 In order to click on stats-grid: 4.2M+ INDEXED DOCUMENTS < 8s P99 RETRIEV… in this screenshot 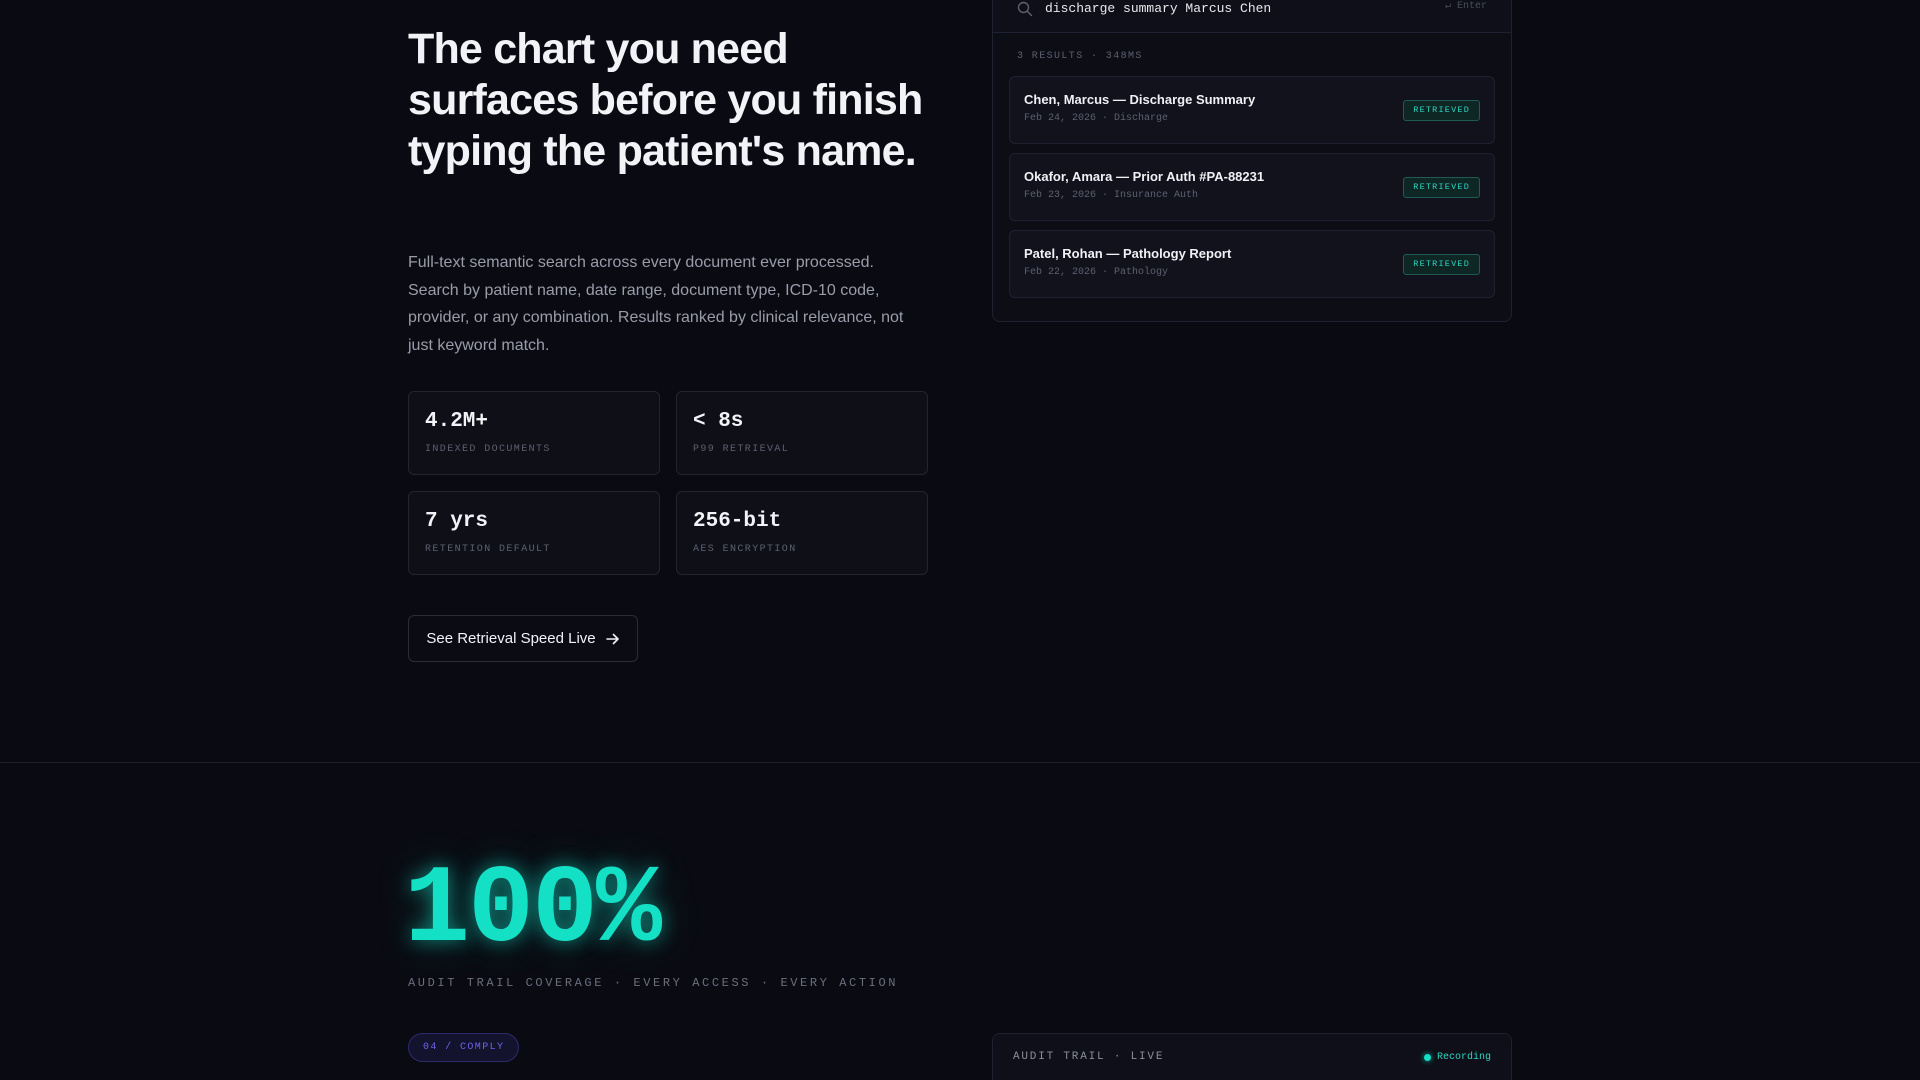, I will do `click(668, 483)`.